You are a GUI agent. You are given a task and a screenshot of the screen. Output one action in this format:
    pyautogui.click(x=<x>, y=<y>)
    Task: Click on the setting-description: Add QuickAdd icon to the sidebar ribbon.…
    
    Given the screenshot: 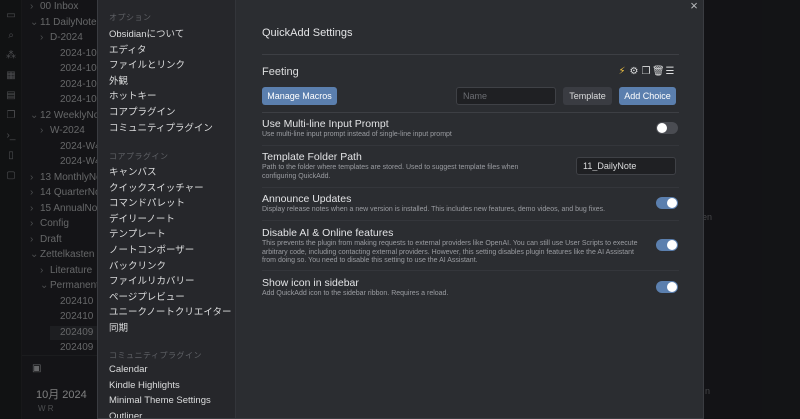 What is the action you would take?
    pyautogui.click(x=355, y=293)
    